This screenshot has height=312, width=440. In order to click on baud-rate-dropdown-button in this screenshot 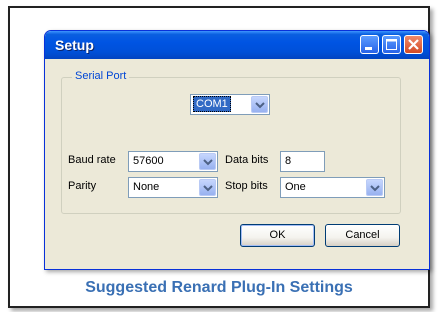, I will do `click(207, 161)`.